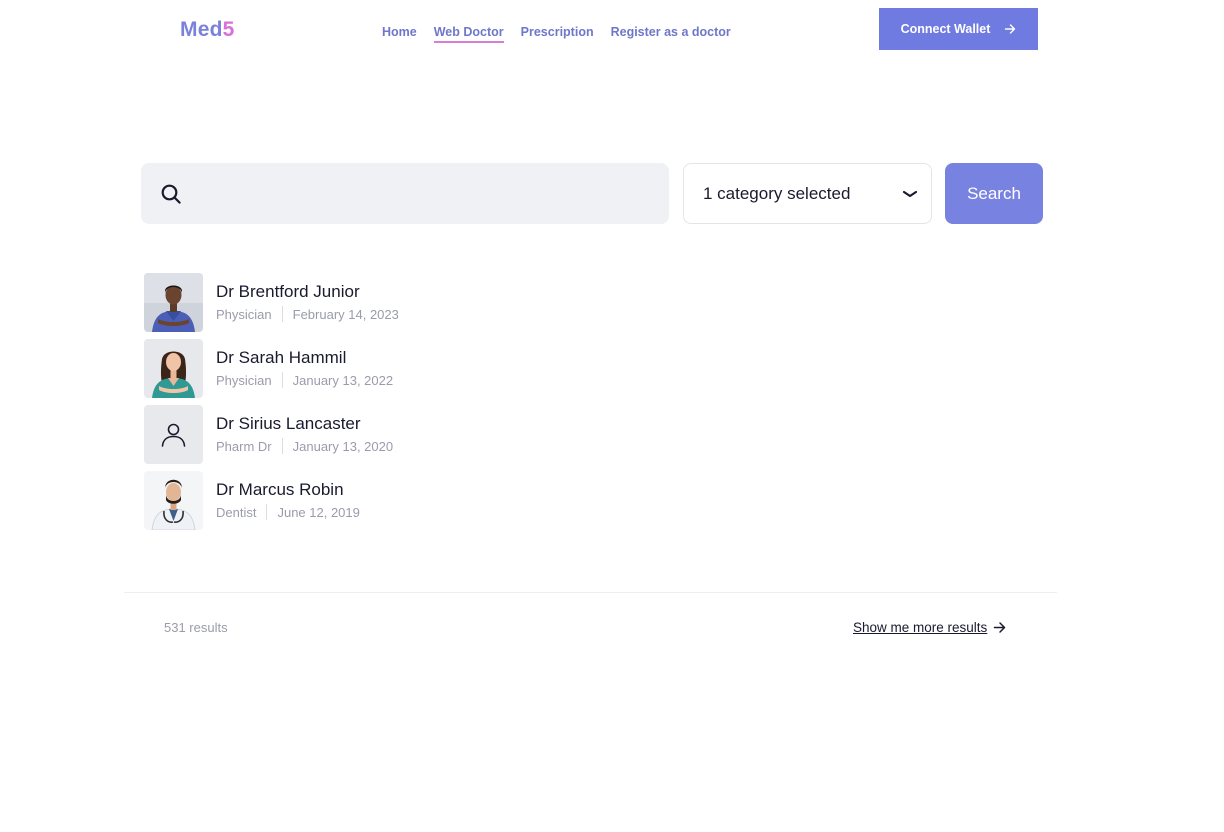 This screenshot has width=1224, height=832. I want to click on doctor-name: Dr Brentford Junior, so click(288, 291).